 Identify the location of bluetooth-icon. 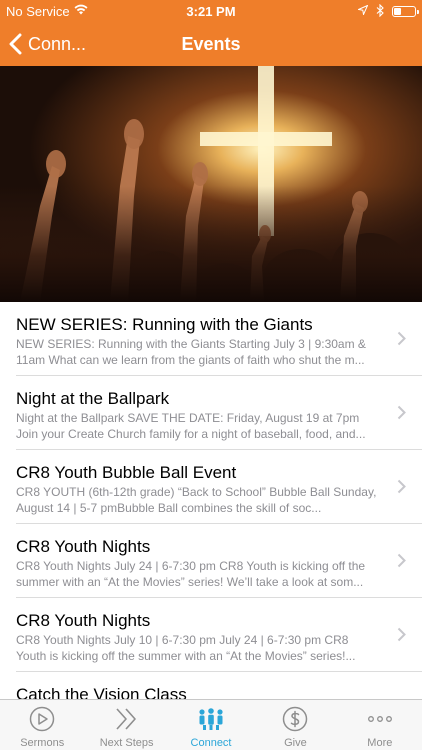
(380, 10).